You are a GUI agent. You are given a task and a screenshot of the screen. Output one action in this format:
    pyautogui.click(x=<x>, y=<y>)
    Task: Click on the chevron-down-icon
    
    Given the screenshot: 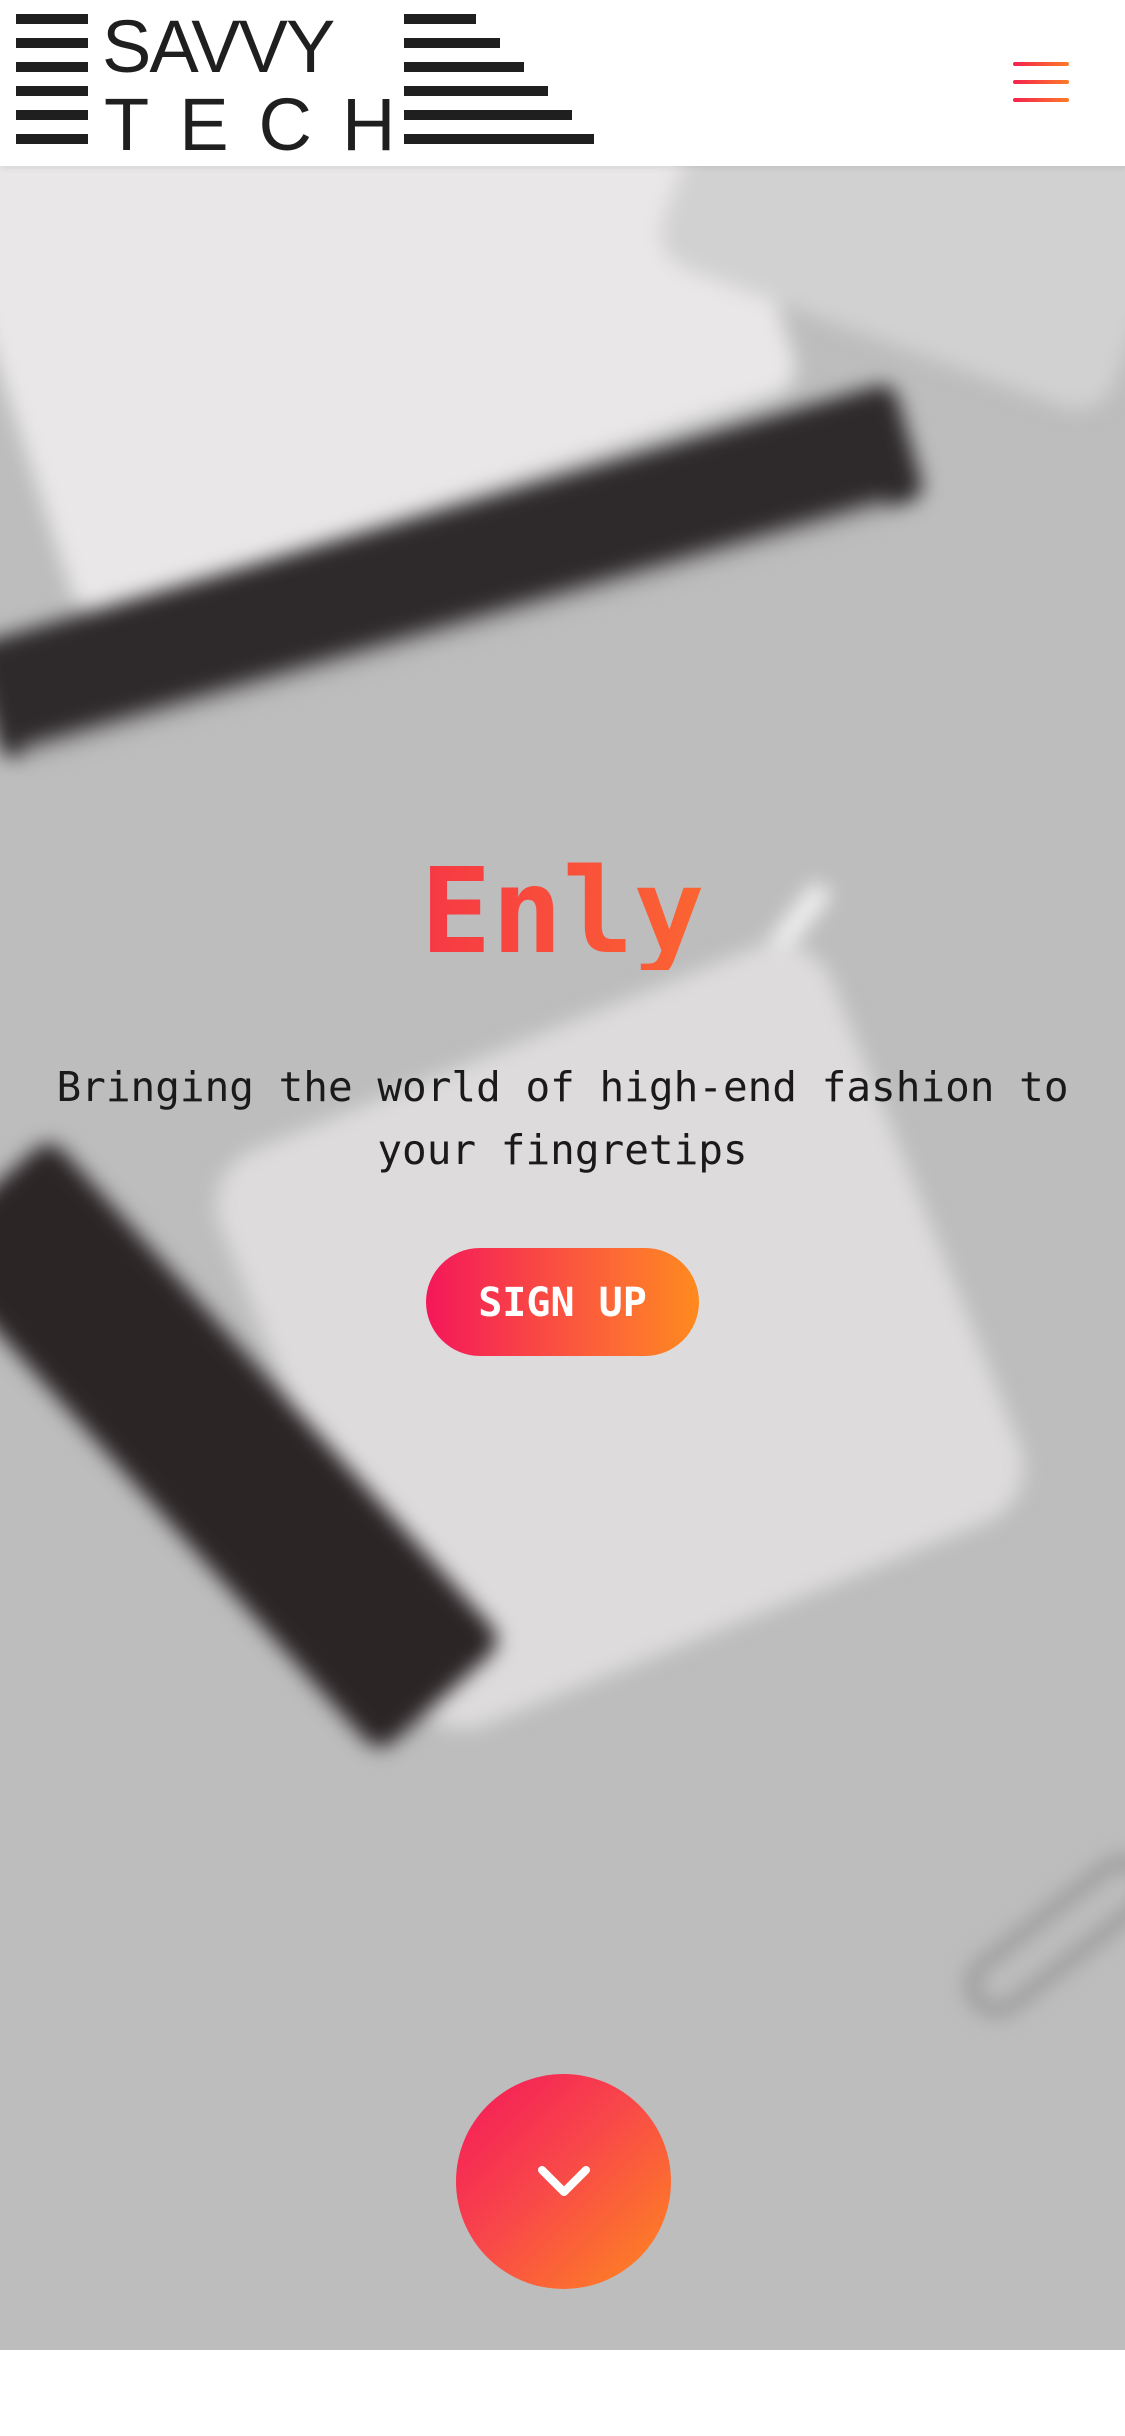 What is the action you would take?
    pyautogui.click(x=564, y=2181)
    